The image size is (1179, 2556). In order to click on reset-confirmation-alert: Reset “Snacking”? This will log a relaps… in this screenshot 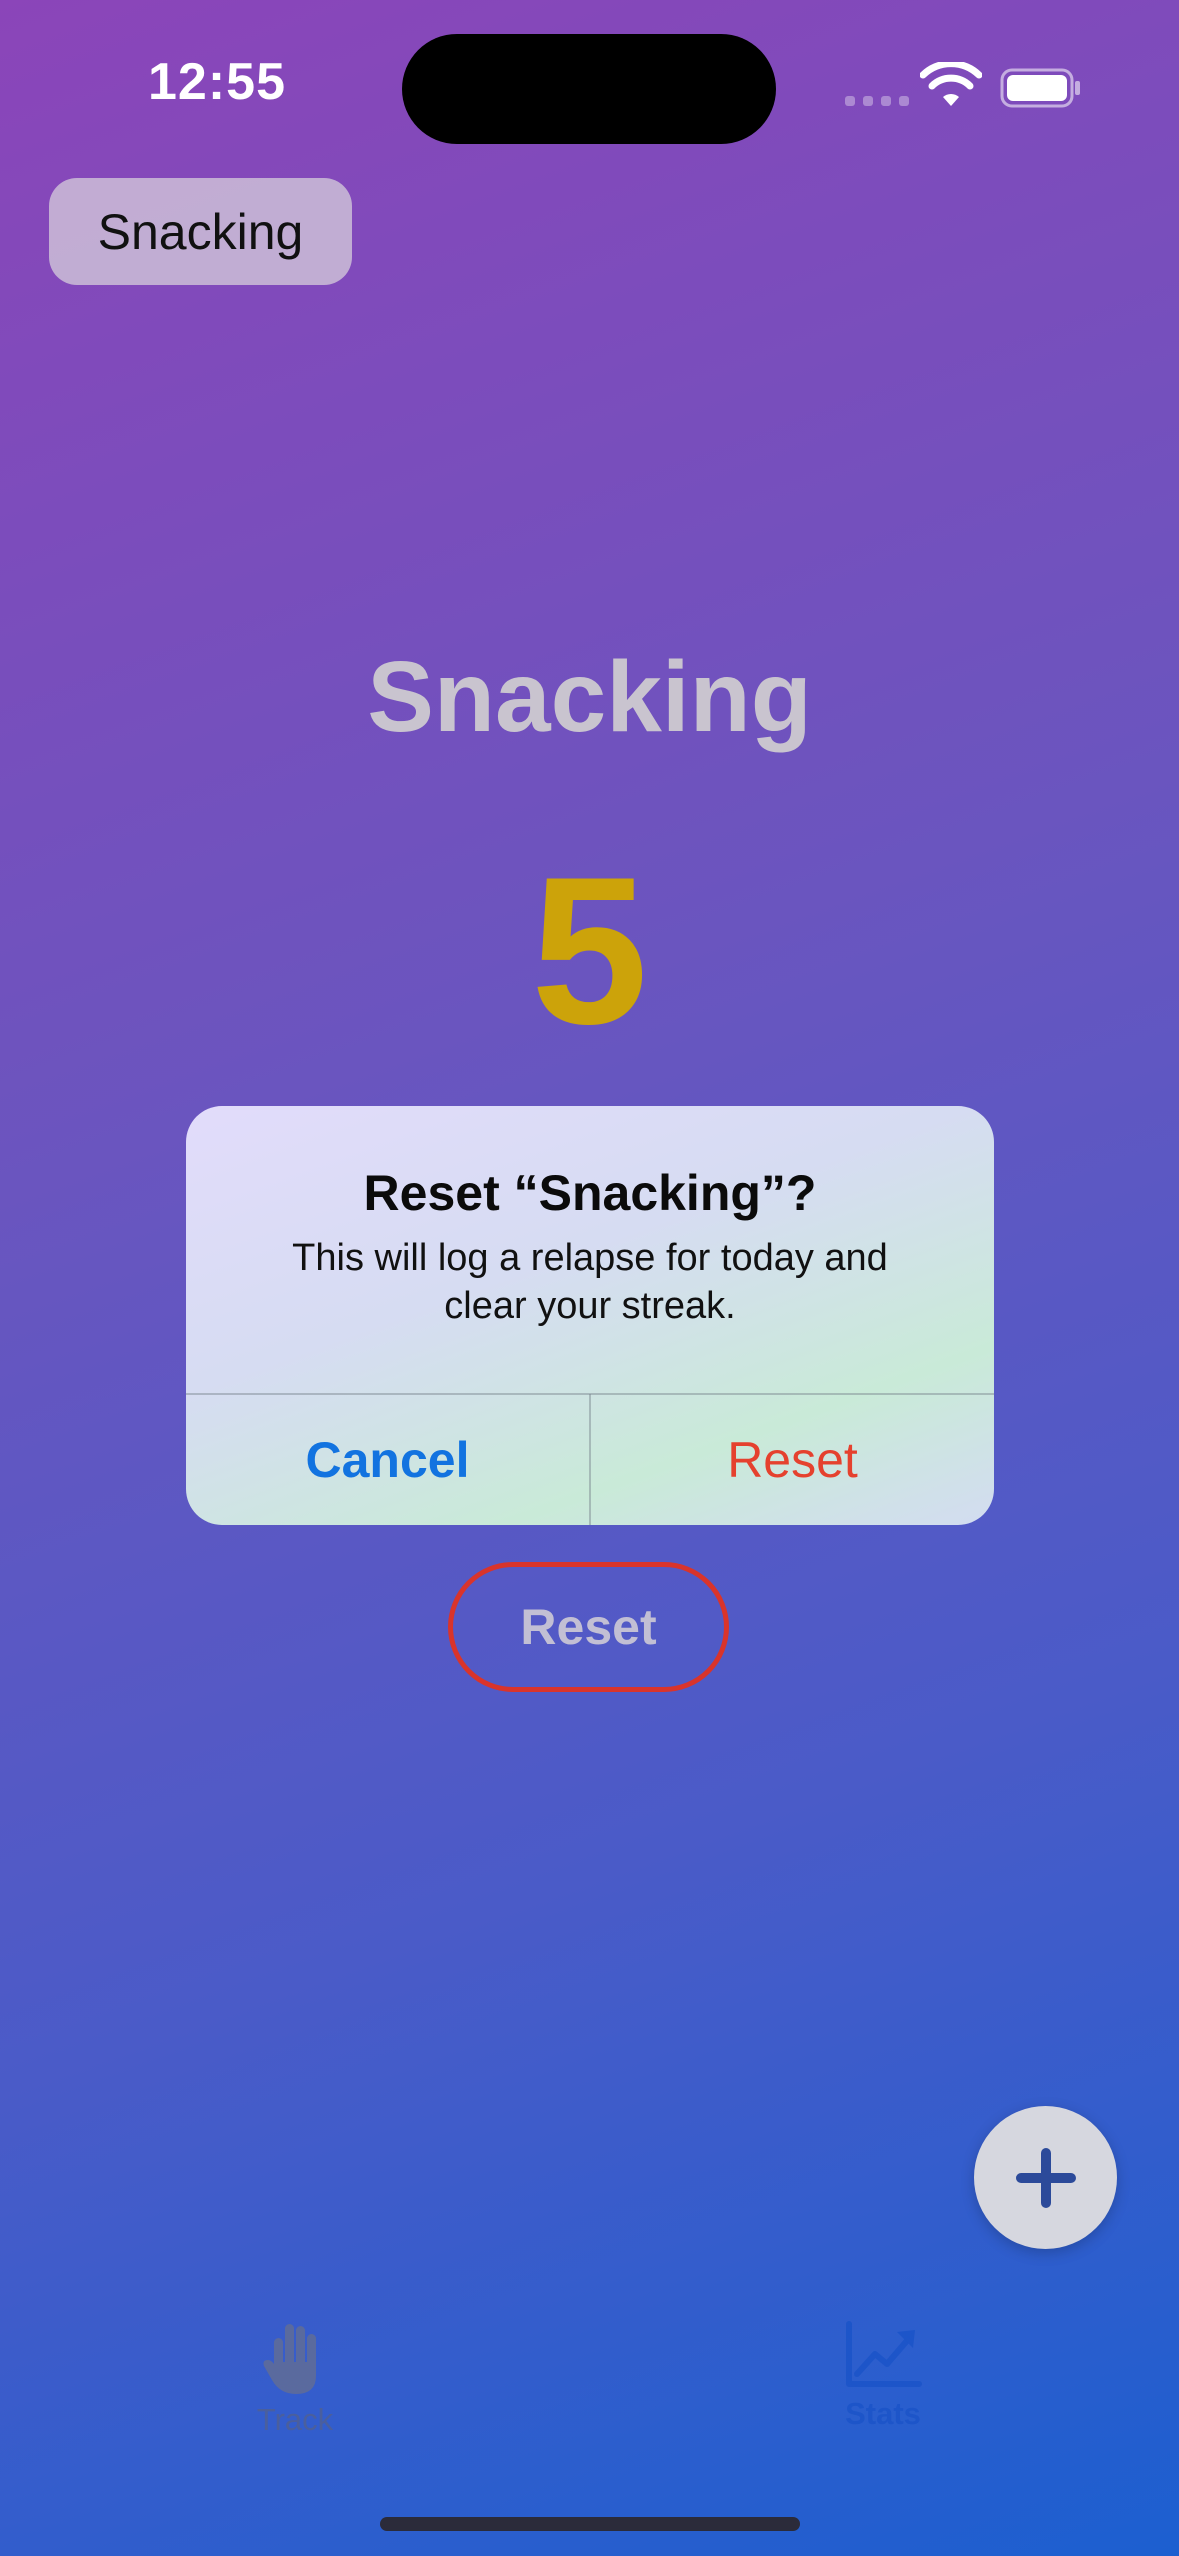, I will do `click(590, 1315)`.